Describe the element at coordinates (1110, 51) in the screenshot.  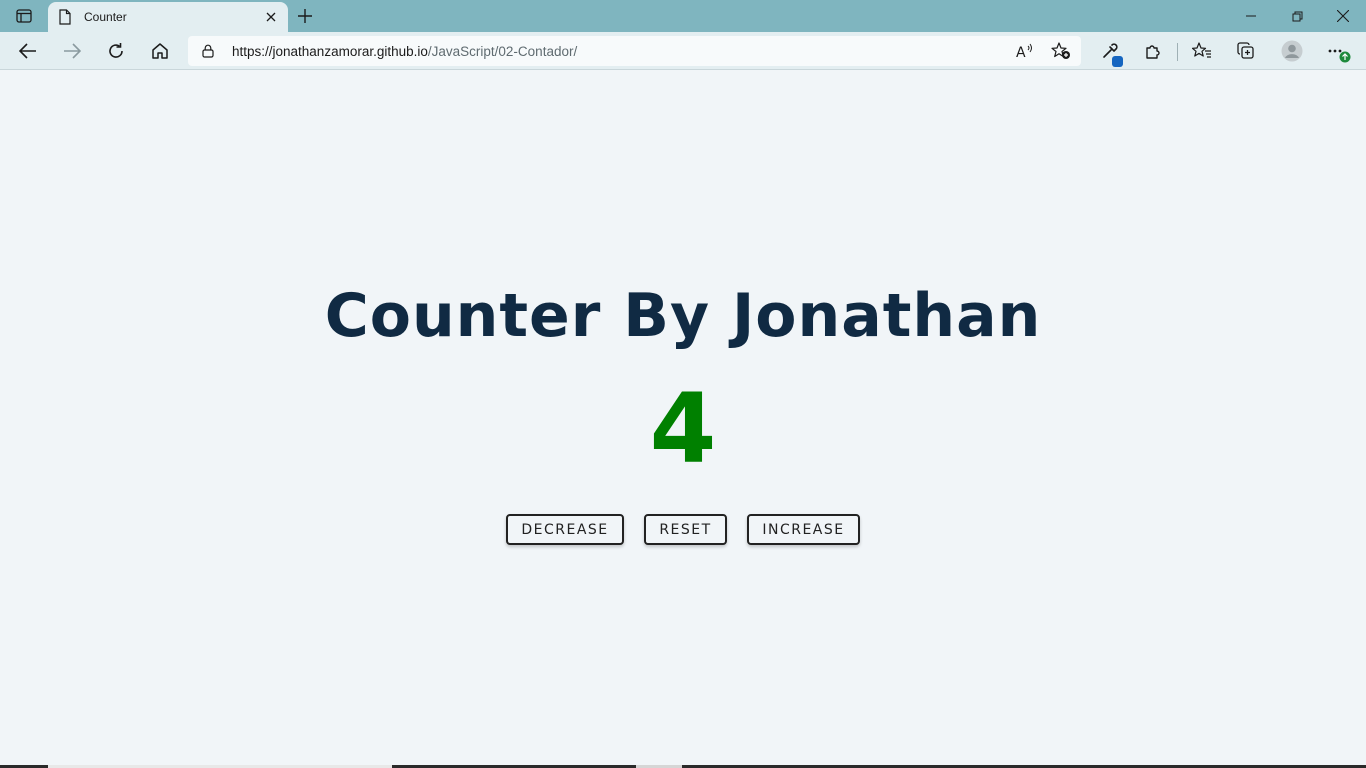
I see `extension-eyedropper-button` at that location.